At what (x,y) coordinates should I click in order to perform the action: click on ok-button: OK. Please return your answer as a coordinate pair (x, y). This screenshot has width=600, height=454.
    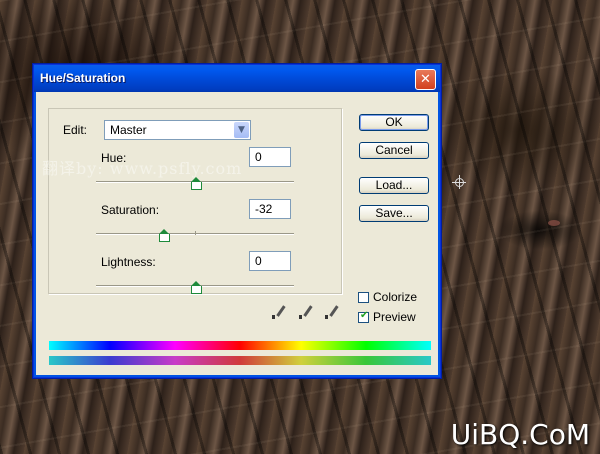
    Looking at the image, I should click on (394, 122).